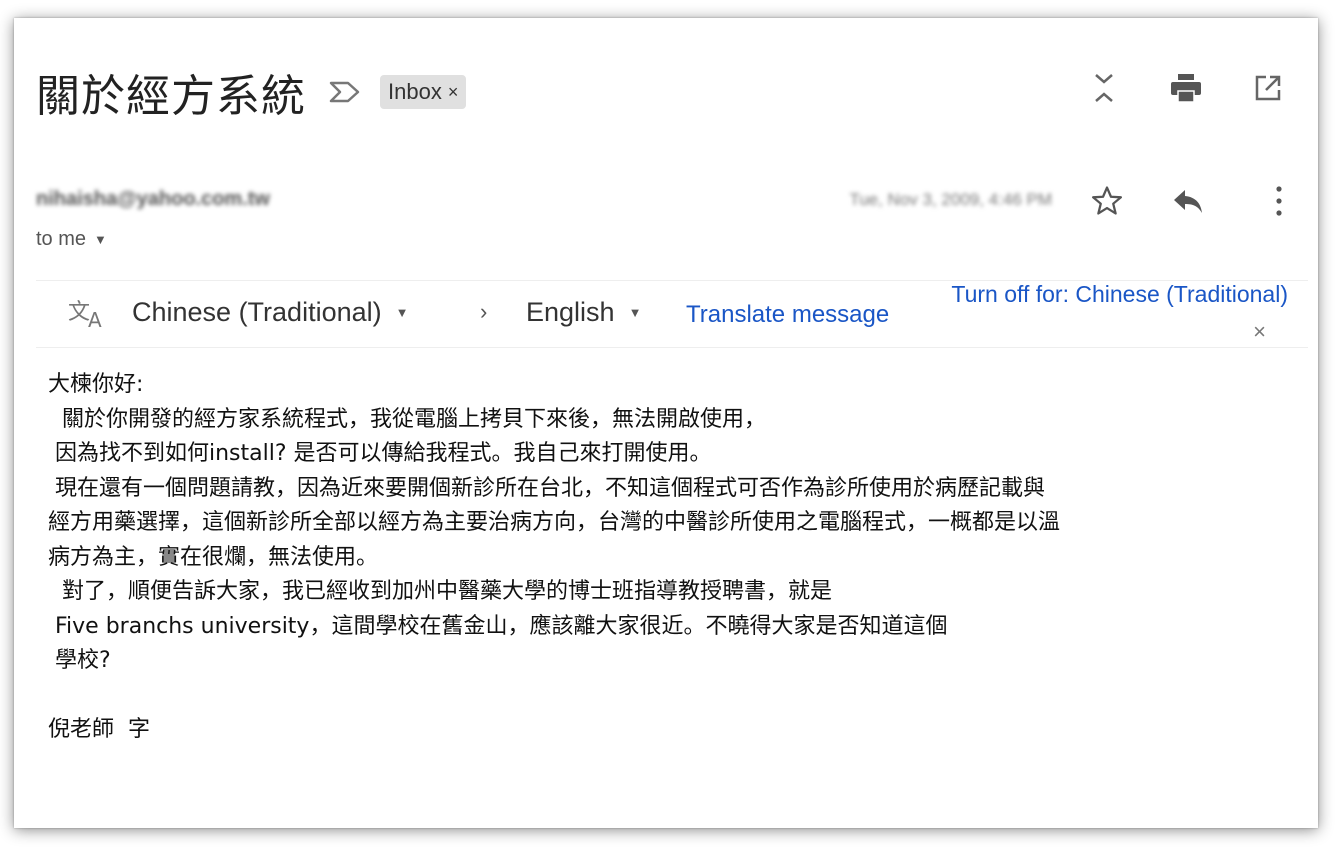 This screenshot has width=1342, height=848. I want to click on sender-email: nihaisha@yahoo.com.tw, so click(153, 199).